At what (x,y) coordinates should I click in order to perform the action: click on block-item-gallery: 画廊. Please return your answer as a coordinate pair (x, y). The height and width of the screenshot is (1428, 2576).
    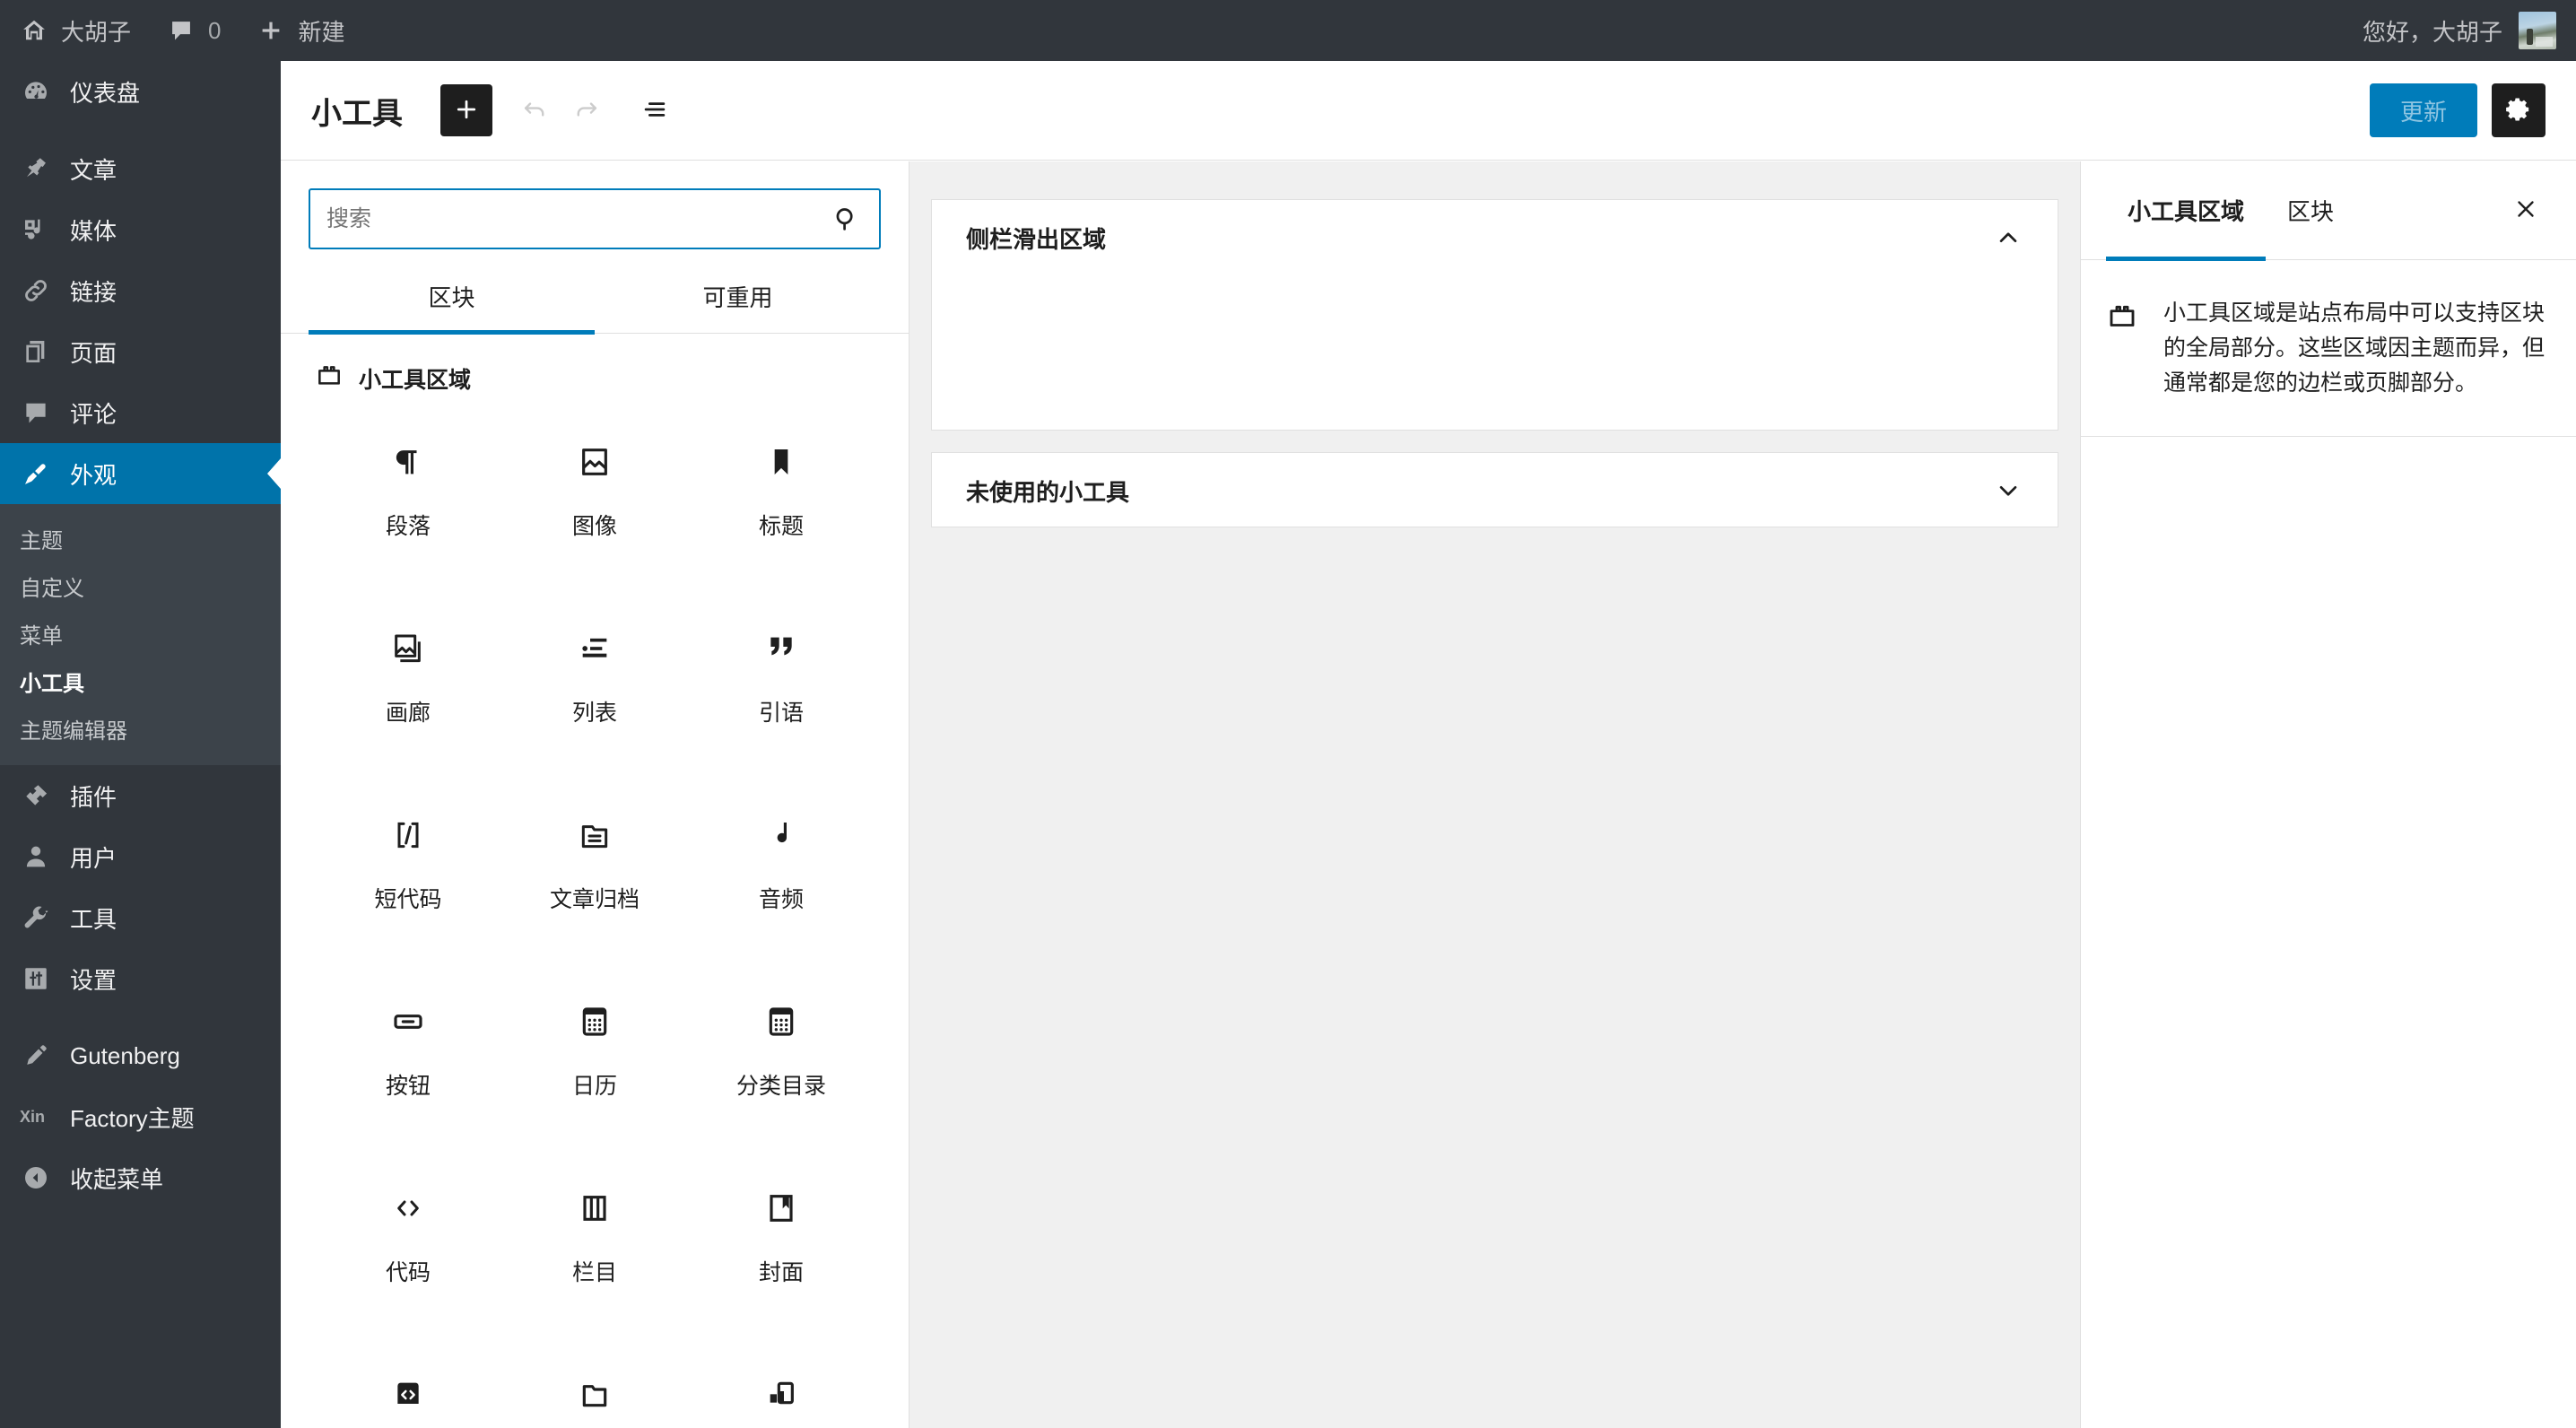
    Looking at the image, I should click on (408, 691).